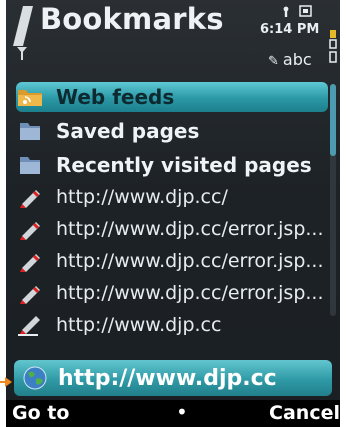 The width and height of the screenshot is (346, 427). Describe the element at coordinates (115, 97) in the screenshot. I see `list-item-label: Web feeds` at that location.